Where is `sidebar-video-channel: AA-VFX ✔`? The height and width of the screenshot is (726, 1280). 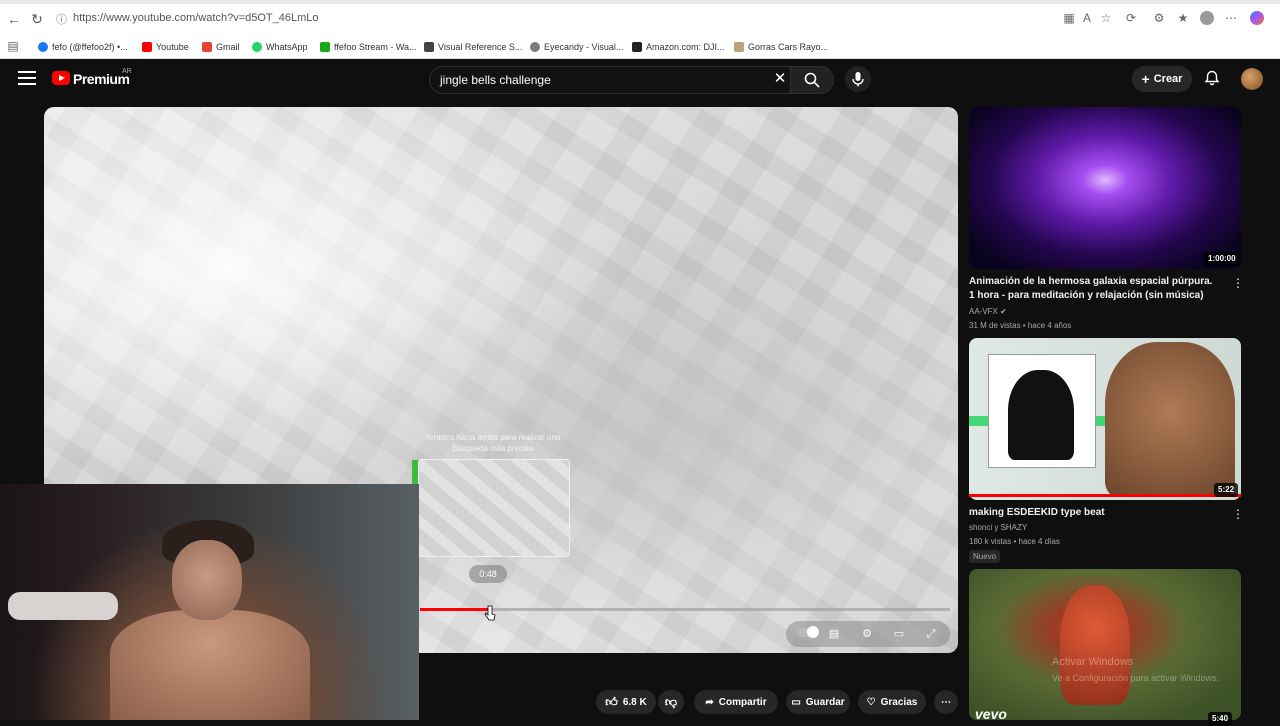
sidebar-video-channel: AA-VFX ✔ is located at coordinates (988, 312).